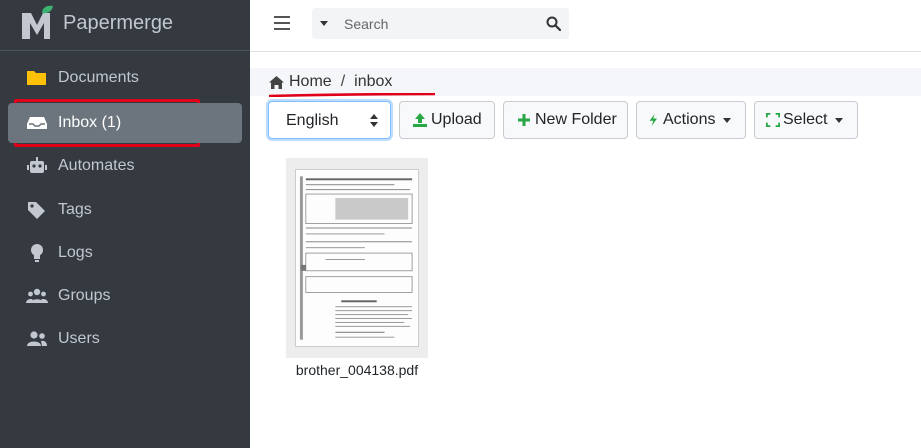 The width and height of the screenshot is (921, 448). I want to click on select-button-label: Select, so click(805, 119).